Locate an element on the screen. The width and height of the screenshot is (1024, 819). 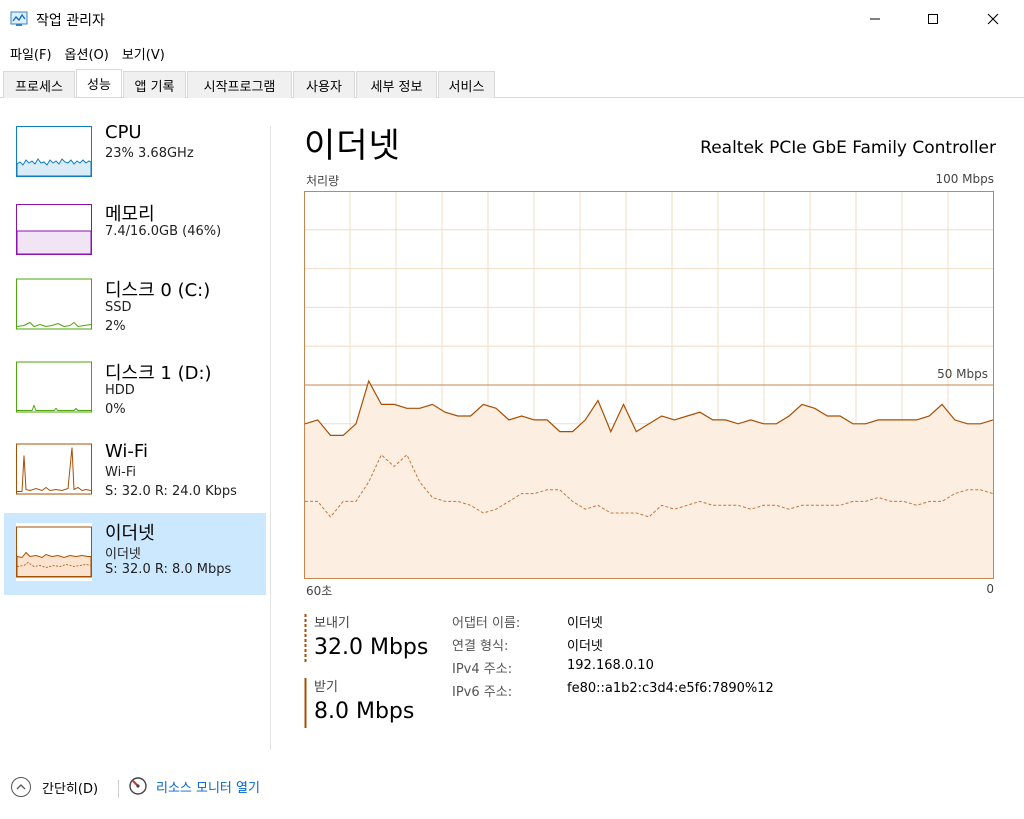
resource-detail: S: 32.0 R: 24.0 Kbps is located at coordinates (171, 491).